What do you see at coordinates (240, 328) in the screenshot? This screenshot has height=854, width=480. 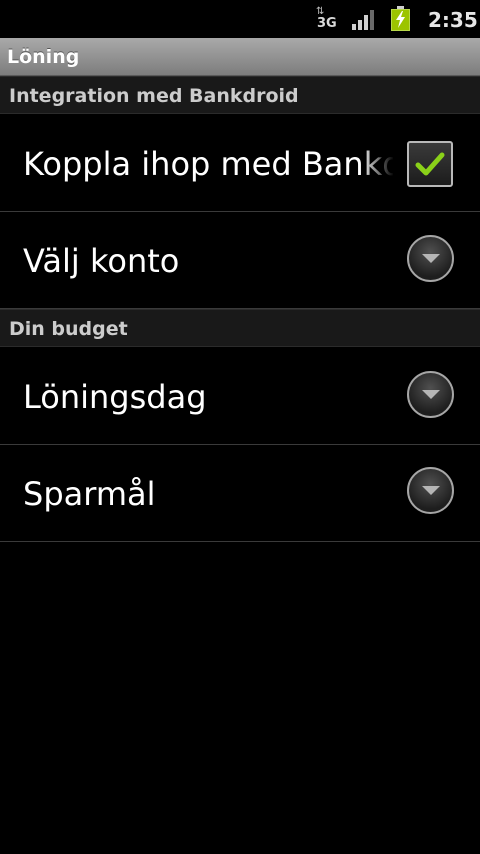 I see `category-header-budget: Din budget` at bounding box center [240, 328].